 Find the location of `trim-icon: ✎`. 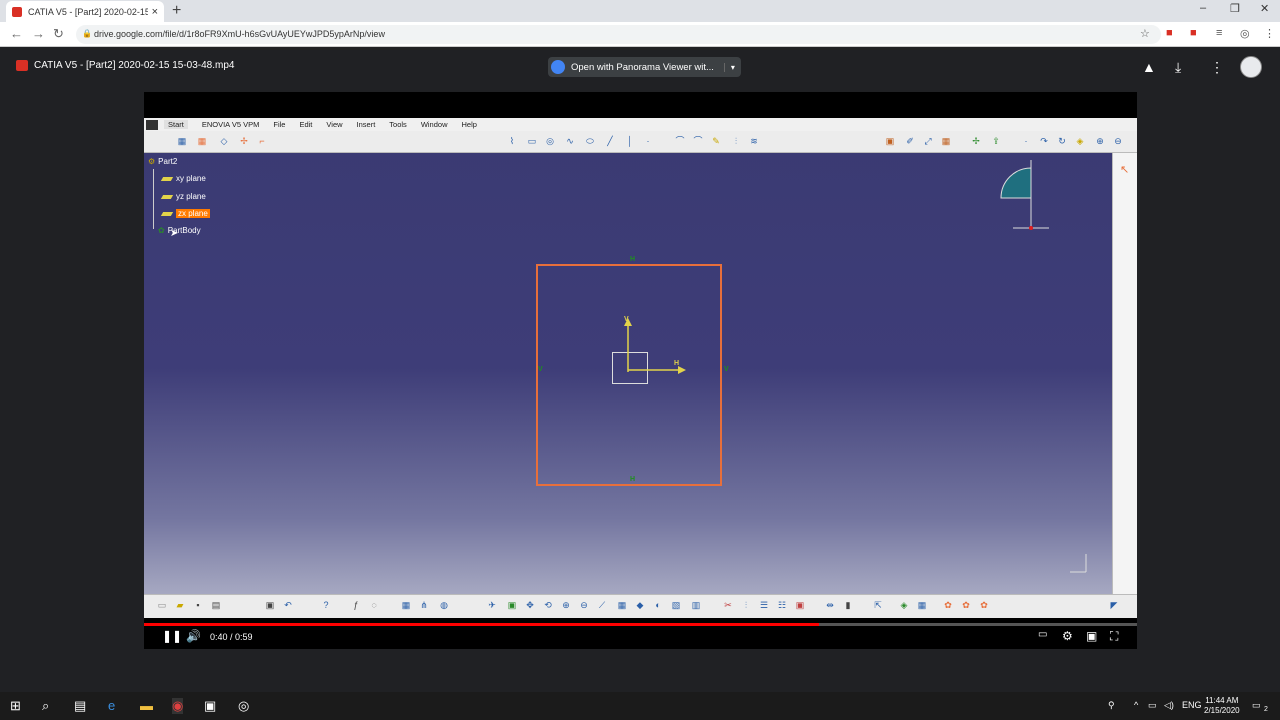

trim-icon: ✎ is located at coordinates (716, 141).